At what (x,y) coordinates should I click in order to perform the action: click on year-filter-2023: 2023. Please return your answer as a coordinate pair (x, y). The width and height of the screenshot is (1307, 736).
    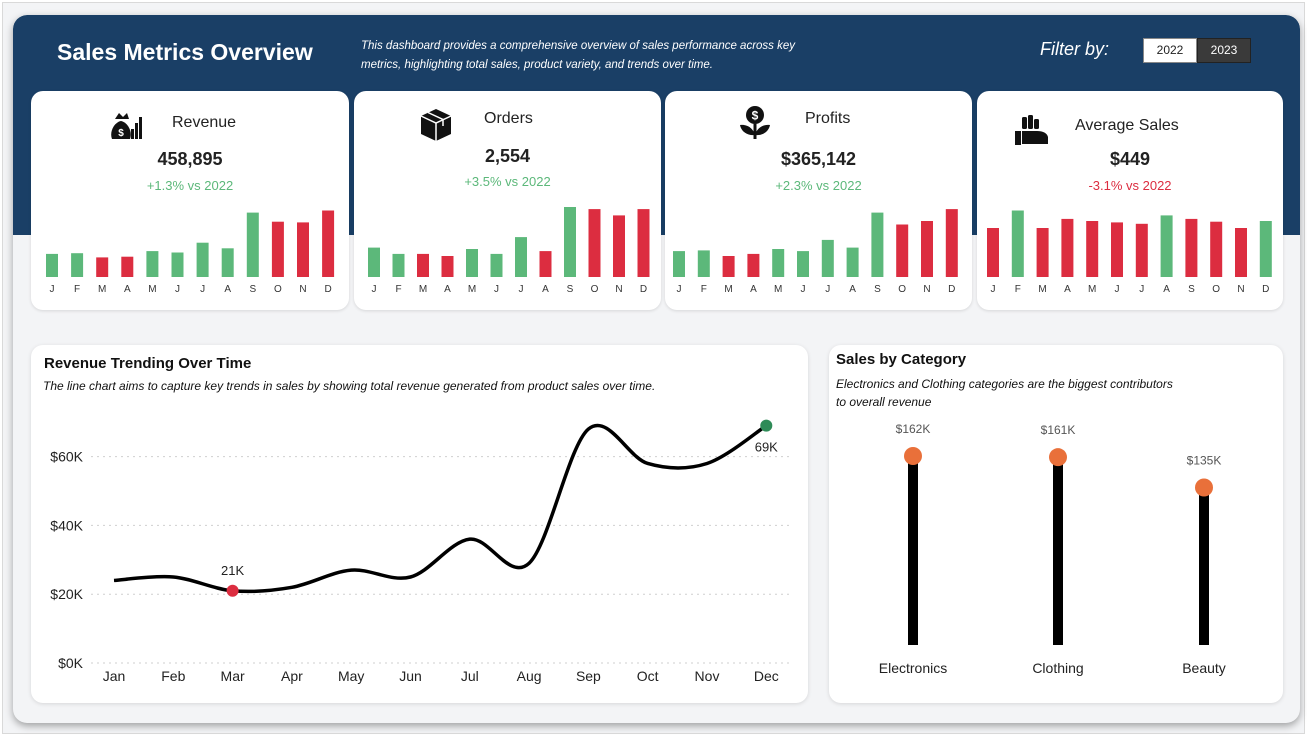
    Looking at the image, I should click on (1224, 50).